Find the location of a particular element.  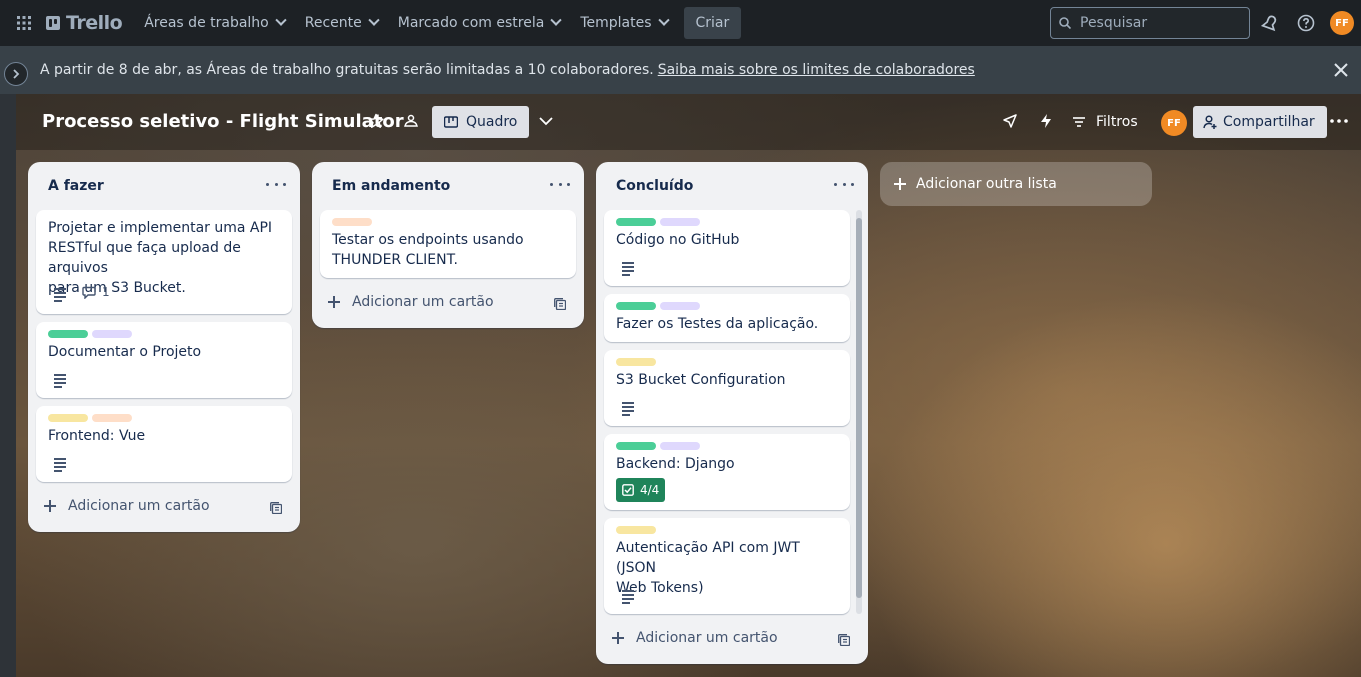

sidebar-expand-button is located at coordinates (16, 74).